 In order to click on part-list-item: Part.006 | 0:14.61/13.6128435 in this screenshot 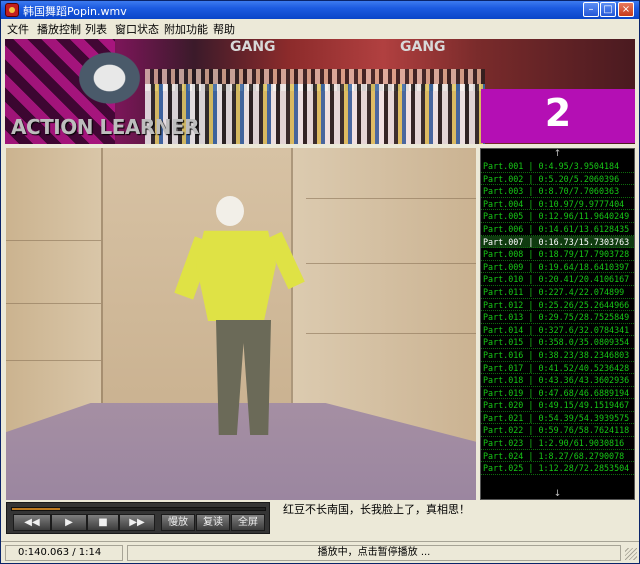, I will do `click(557, 229)`.